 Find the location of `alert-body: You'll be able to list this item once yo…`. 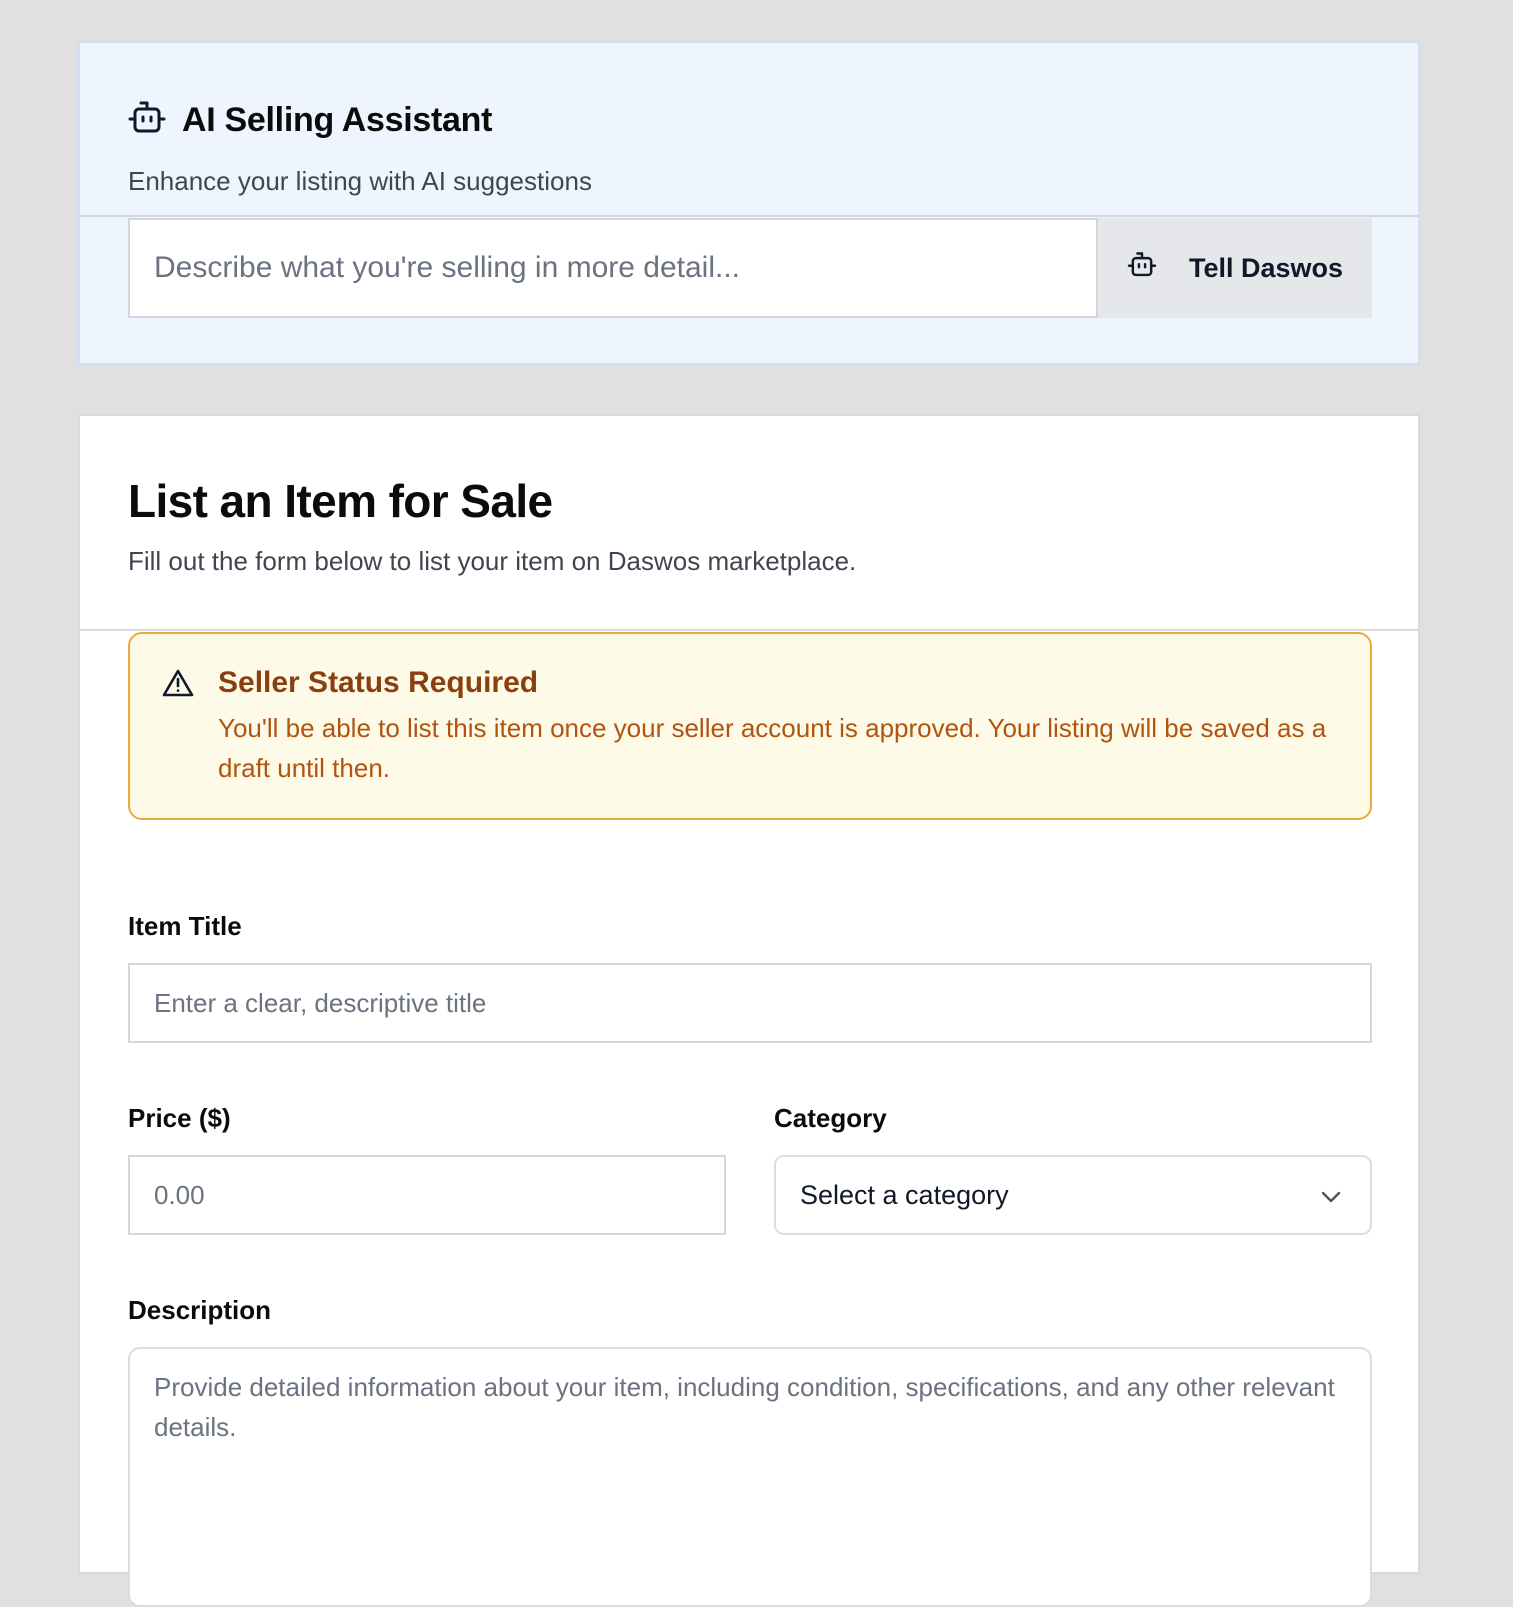

alert-body: You'll be able to list this item once yo… is located at coordinates (772, 748).